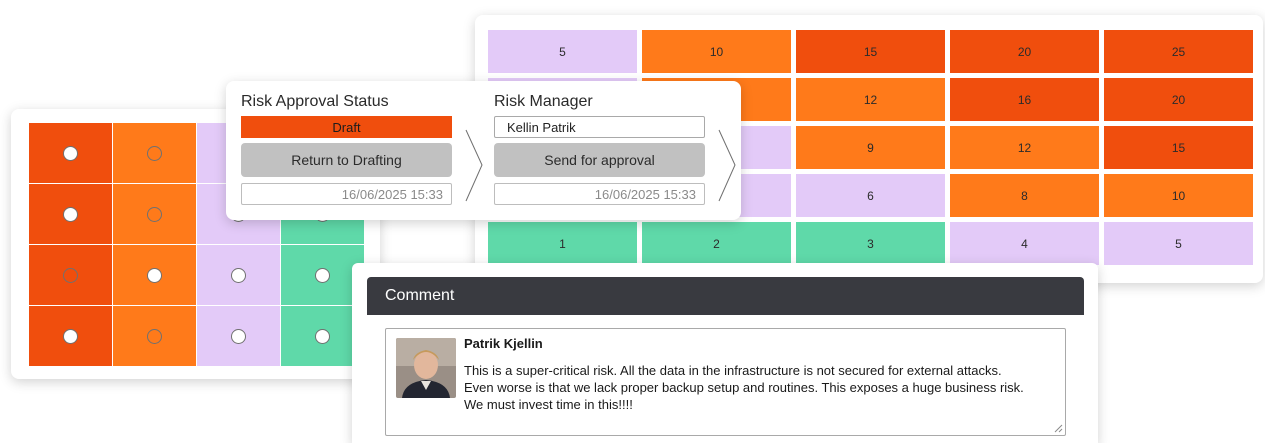 This screenshot has width=1265, height=443. Describe the element at coordinates (870, 147) in the screenshot. I see `score-cell: 9` at that location.